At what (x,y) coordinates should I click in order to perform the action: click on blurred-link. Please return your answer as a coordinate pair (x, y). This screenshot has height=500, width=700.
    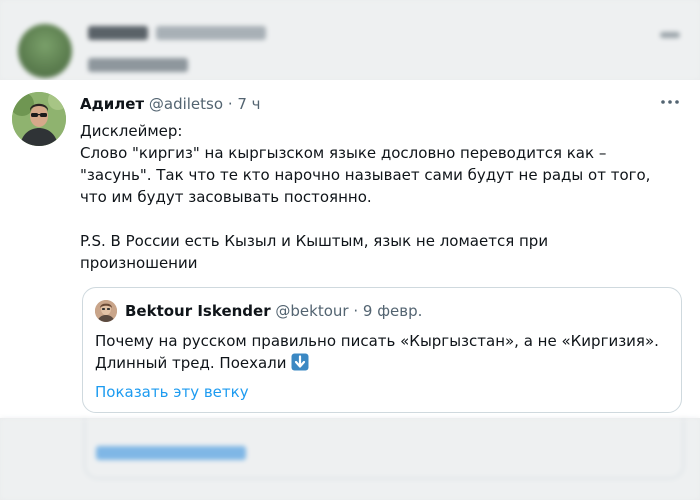
    Looking at the image, I should click on (171, 453).